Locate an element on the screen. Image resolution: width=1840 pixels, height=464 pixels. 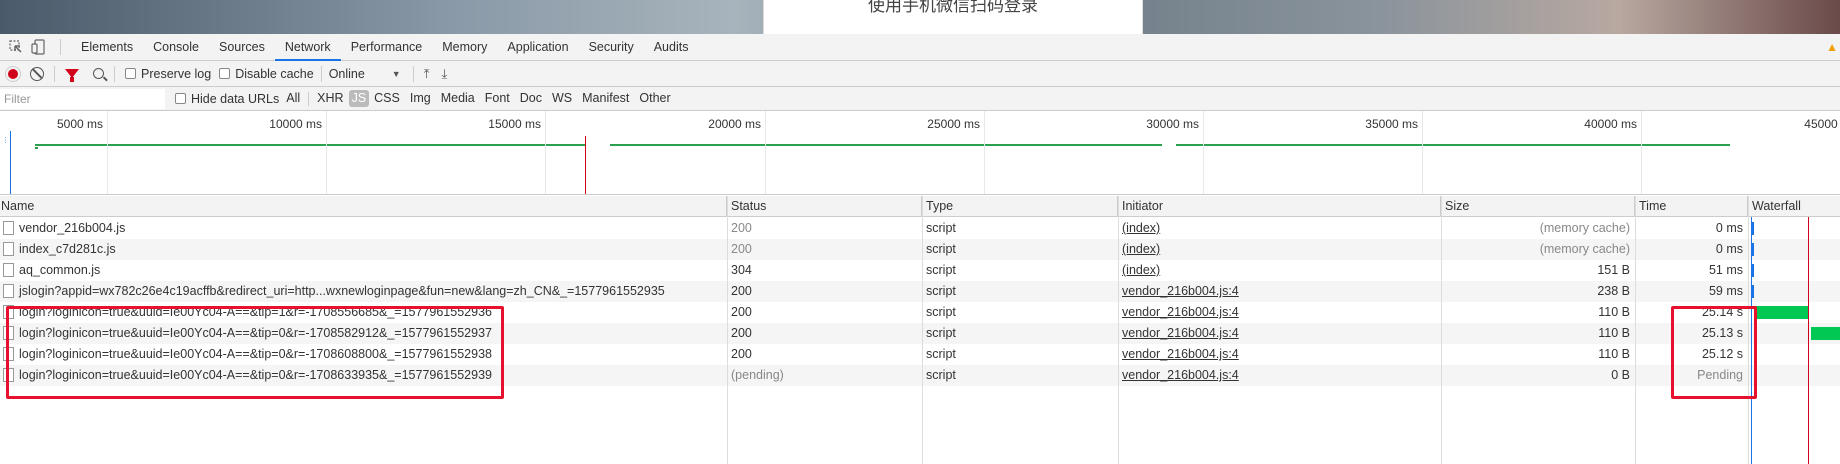
tab-audits: Audits is located at coordinates (671, 47).